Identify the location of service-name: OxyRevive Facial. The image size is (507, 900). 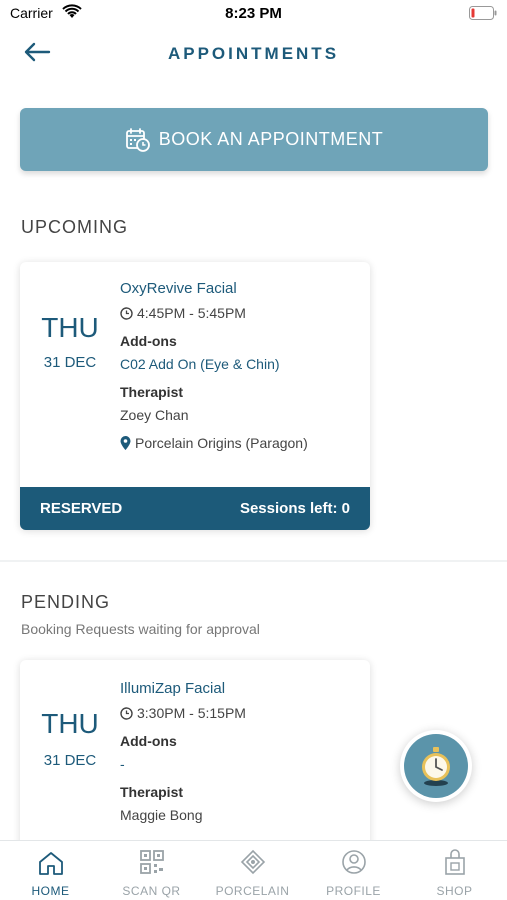
(178, 288).